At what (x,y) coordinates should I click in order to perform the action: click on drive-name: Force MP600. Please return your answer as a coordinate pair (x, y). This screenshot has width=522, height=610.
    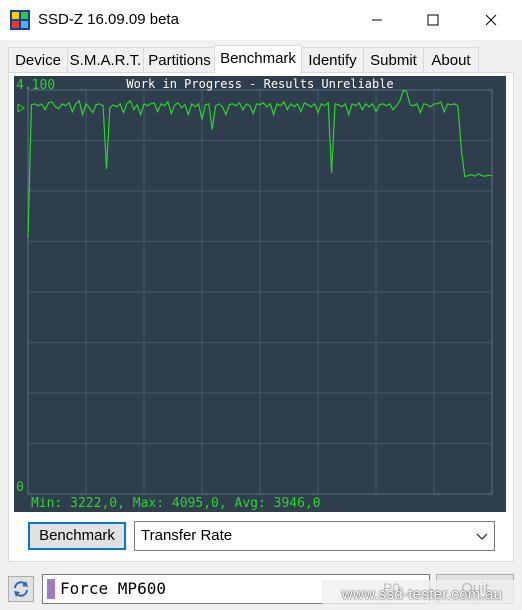
    Looking at the image, I should click on (113, 588).